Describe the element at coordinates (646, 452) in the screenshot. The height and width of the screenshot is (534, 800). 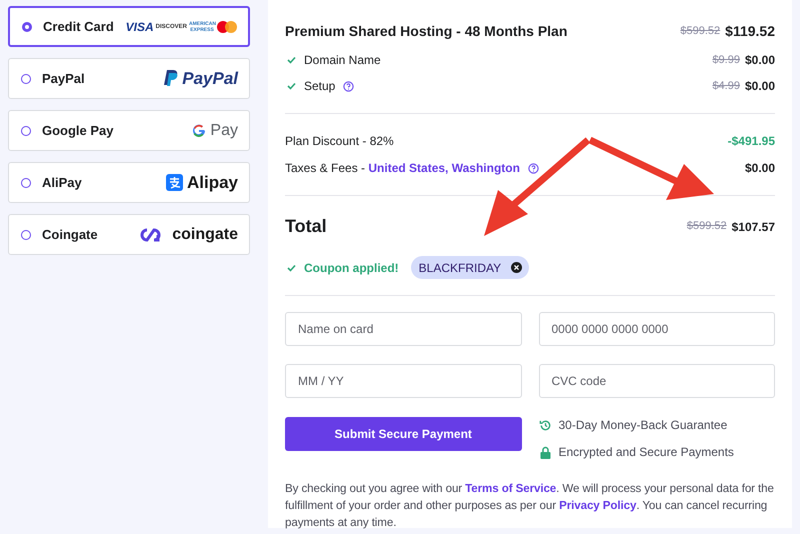
I see `assurance-text: Encrypted and Secure Payments` at that location.